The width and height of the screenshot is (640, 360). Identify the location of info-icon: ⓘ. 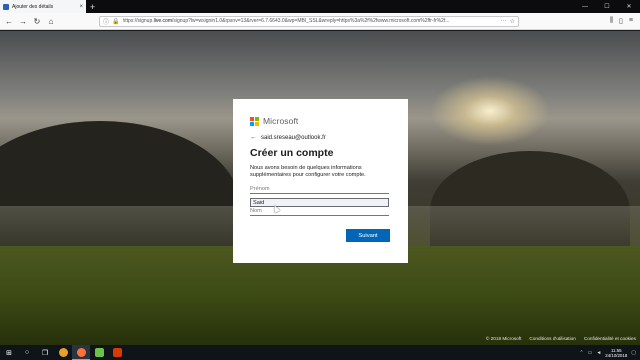
(106, 21).